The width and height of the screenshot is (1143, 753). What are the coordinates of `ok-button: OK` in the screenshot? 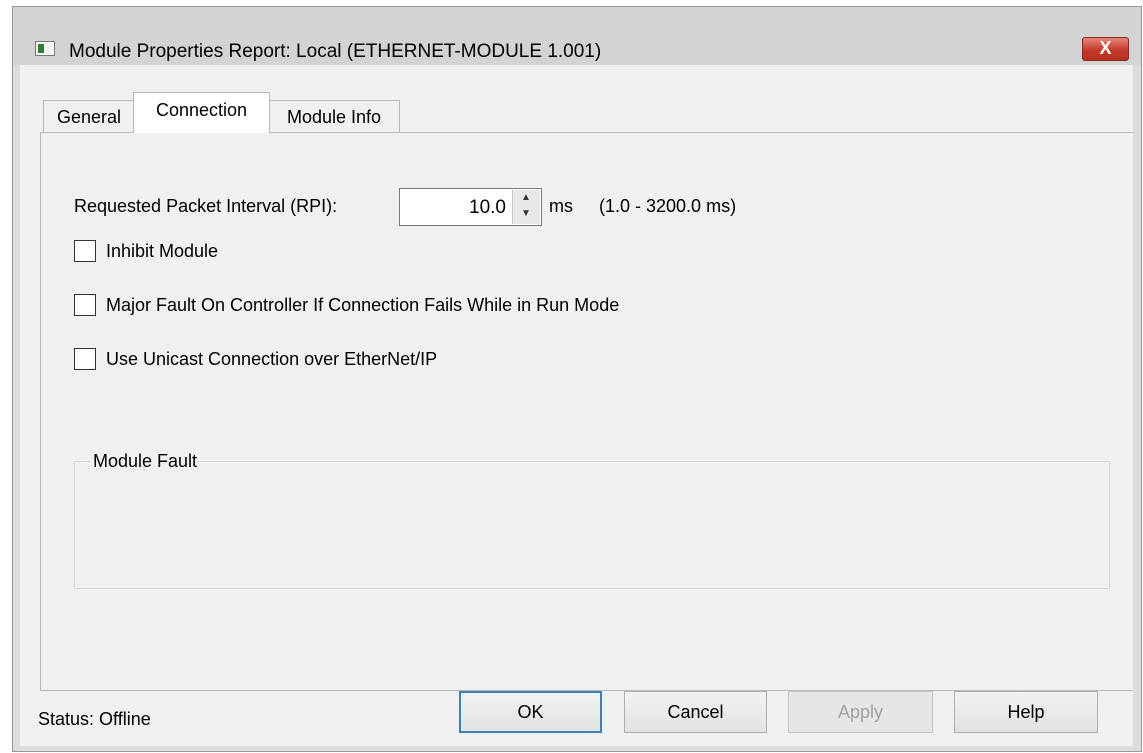 It's located at (530, 712).